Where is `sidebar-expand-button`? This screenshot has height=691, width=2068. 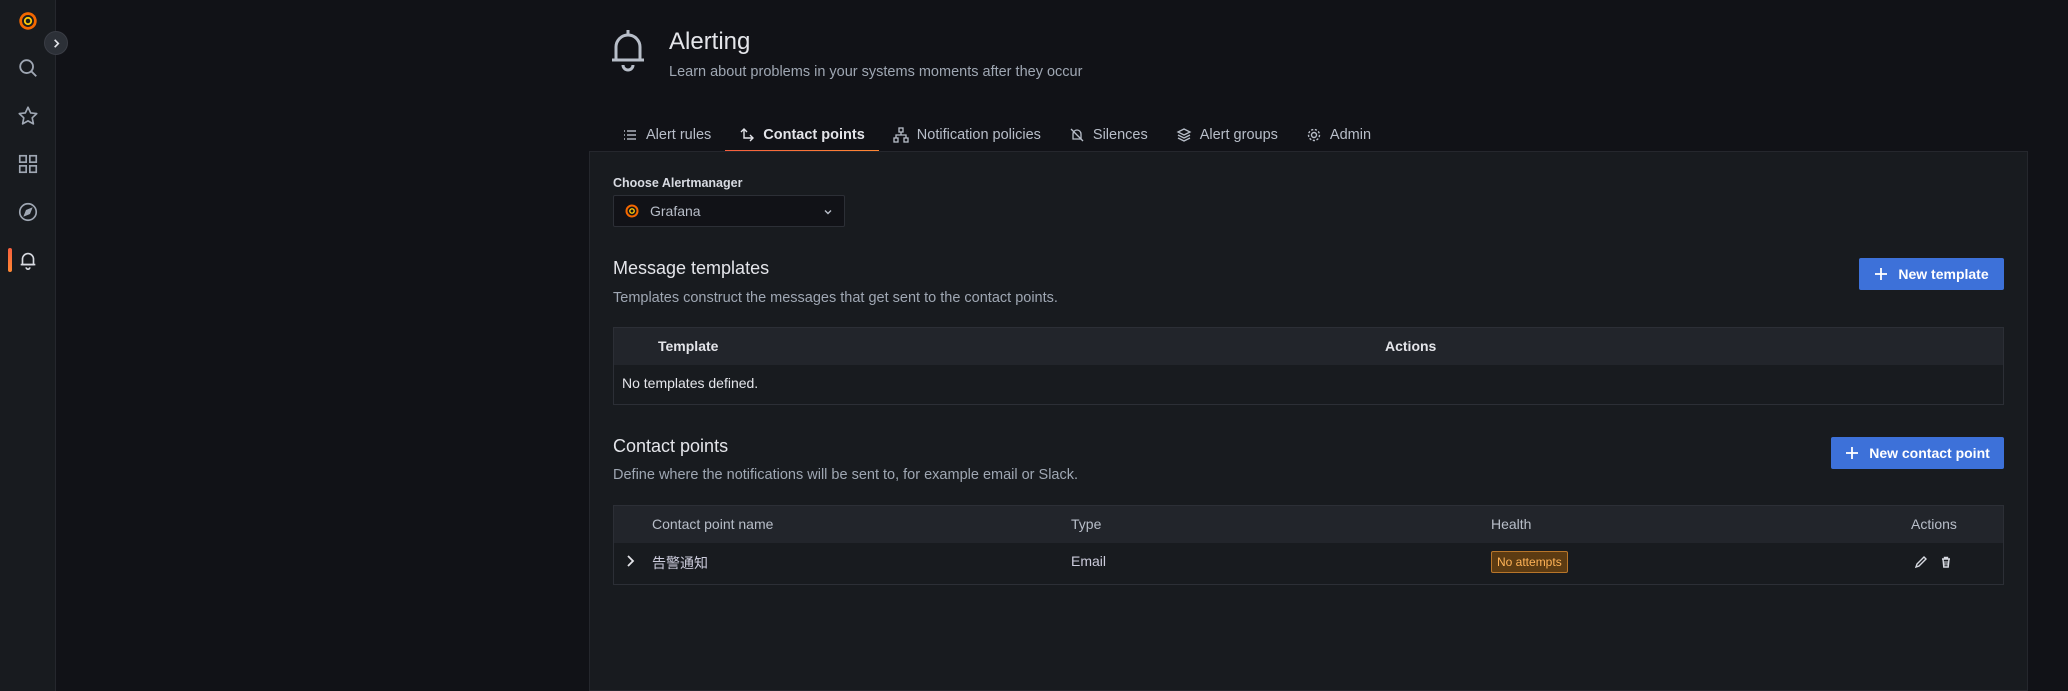
sidebar-expand-button is located at coordinates (56, 43).